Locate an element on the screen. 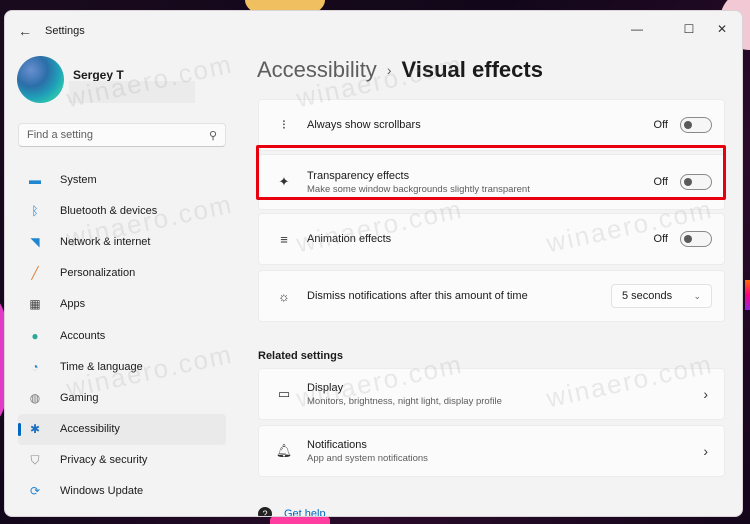 The image size is (750, 524). back-button: ← is located at coordinates (25, 31).